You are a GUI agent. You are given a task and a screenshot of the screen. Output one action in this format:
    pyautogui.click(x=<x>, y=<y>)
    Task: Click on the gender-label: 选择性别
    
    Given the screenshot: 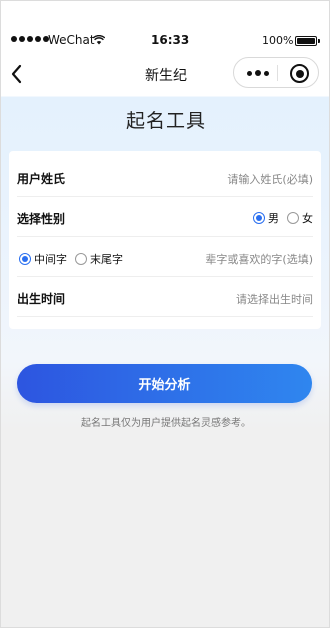 What is the action you would take?
    pyautogui.click(x=41, y=219)
    